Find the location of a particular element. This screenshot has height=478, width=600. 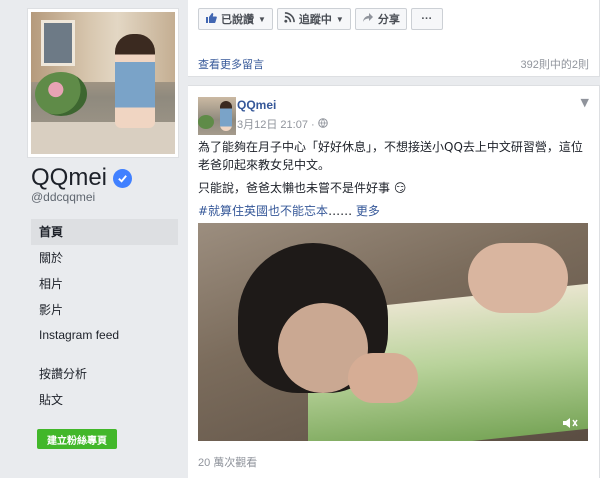

page-name: QQmei is located at coordinates (82, 178).